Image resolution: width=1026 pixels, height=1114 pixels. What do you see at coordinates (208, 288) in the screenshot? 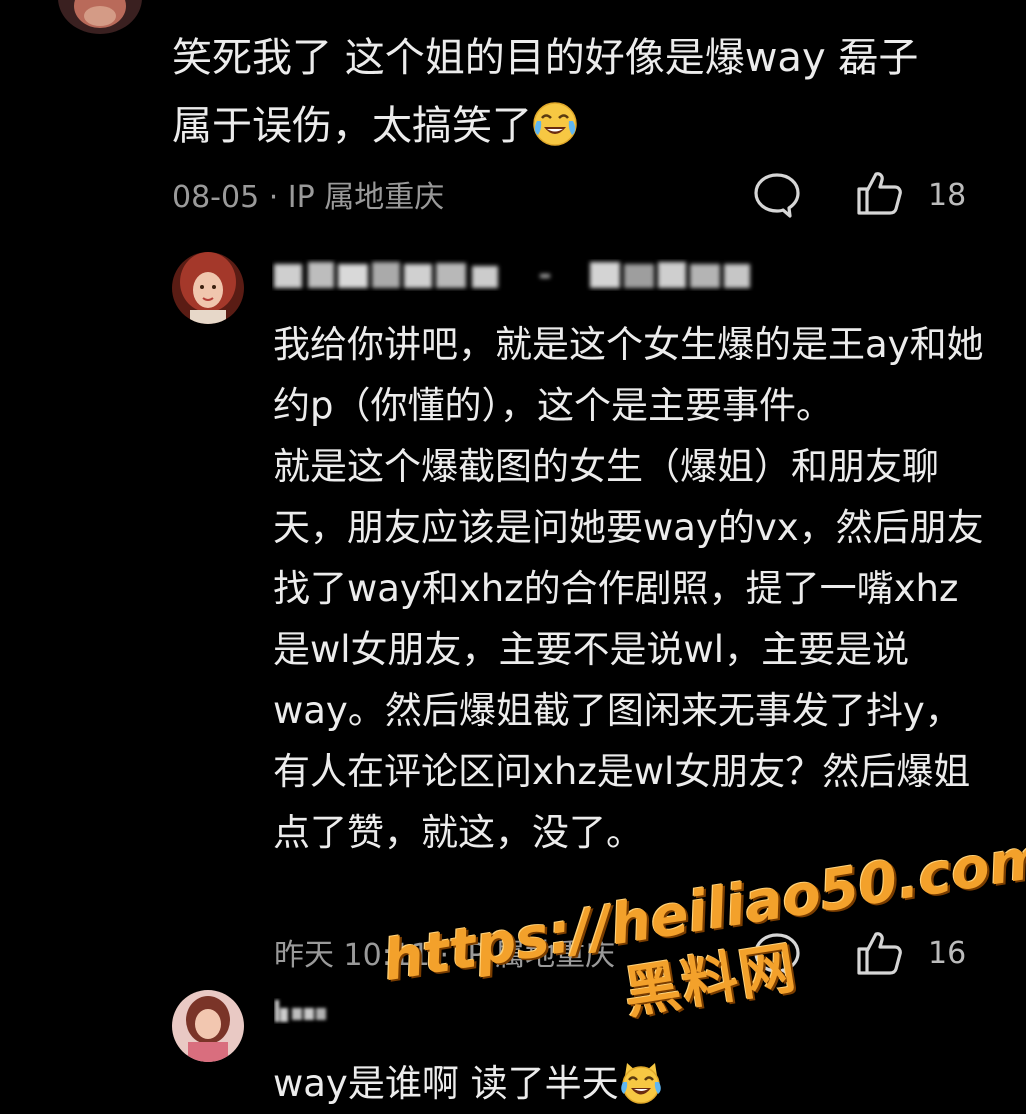
I see `reply1-avatar` at bounding box center [208, 288].